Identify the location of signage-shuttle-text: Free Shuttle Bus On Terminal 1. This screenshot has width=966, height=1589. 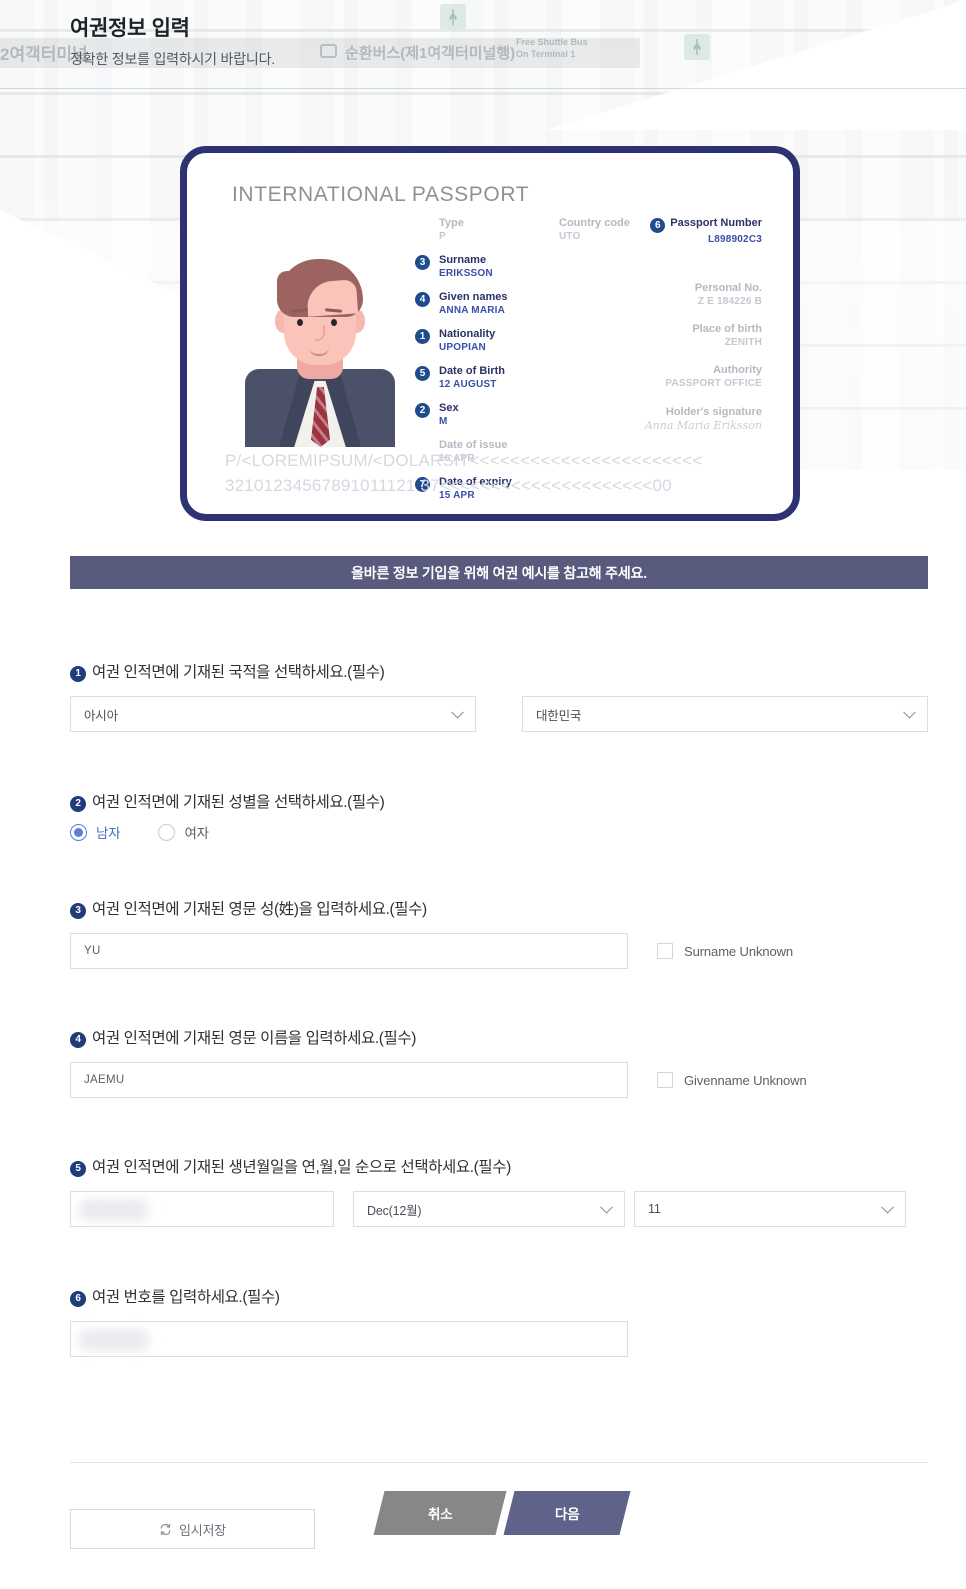
(552, 48).